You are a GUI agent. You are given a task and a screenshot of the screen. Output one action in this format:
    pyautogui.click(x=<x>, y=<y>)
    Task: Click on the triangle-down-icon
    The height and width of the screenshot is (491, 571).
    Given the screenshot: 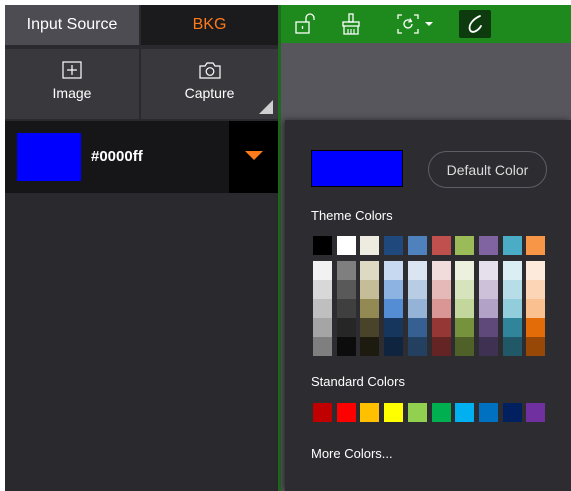 What is the action you would take?
    pyautogui.click(x=254, y=155)
    